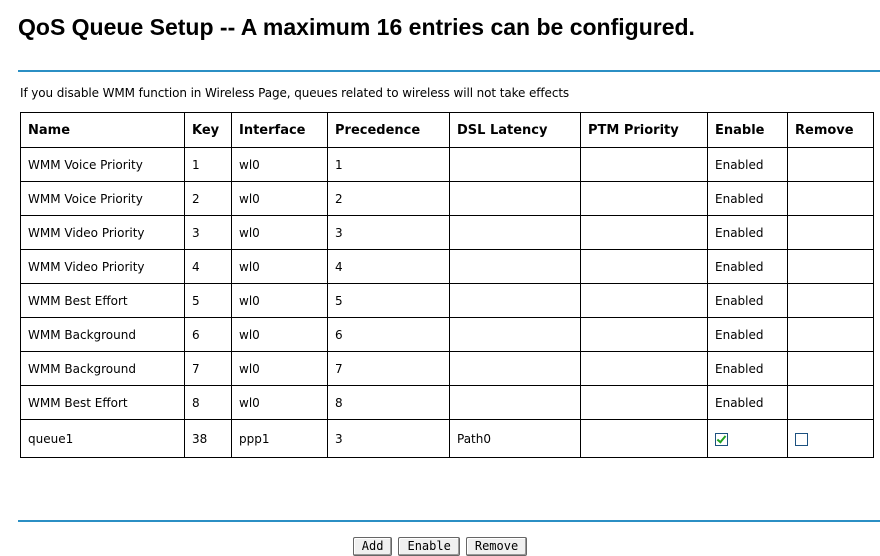 Image resolution: width=880 pixels, height=556 pixels. What do you see at coordinates (279, 438) in the screenshot?
I see `cell-interface: ppp1` at bounding box center [279, 438].